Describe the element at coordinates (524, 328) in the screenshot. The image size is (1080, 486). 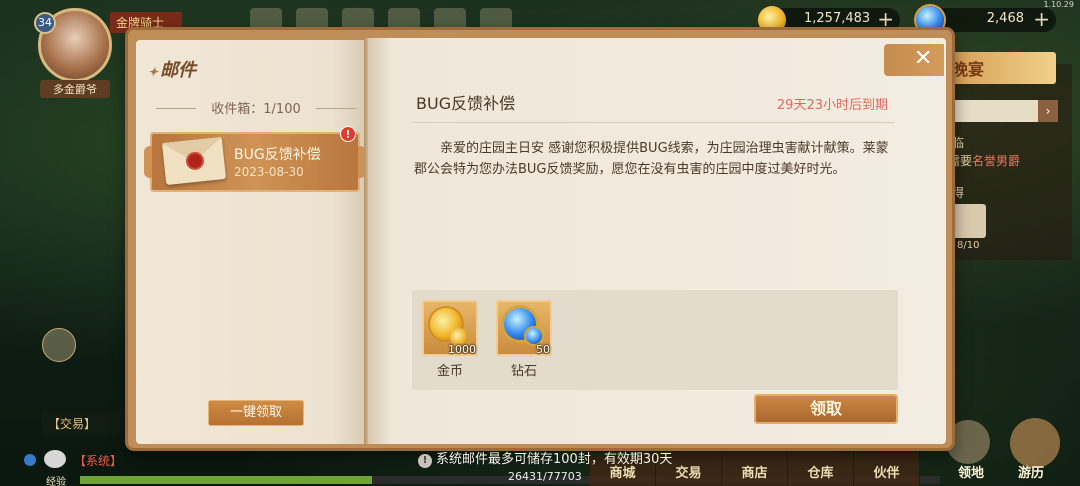
I see `reward-slot: 50` at that location.